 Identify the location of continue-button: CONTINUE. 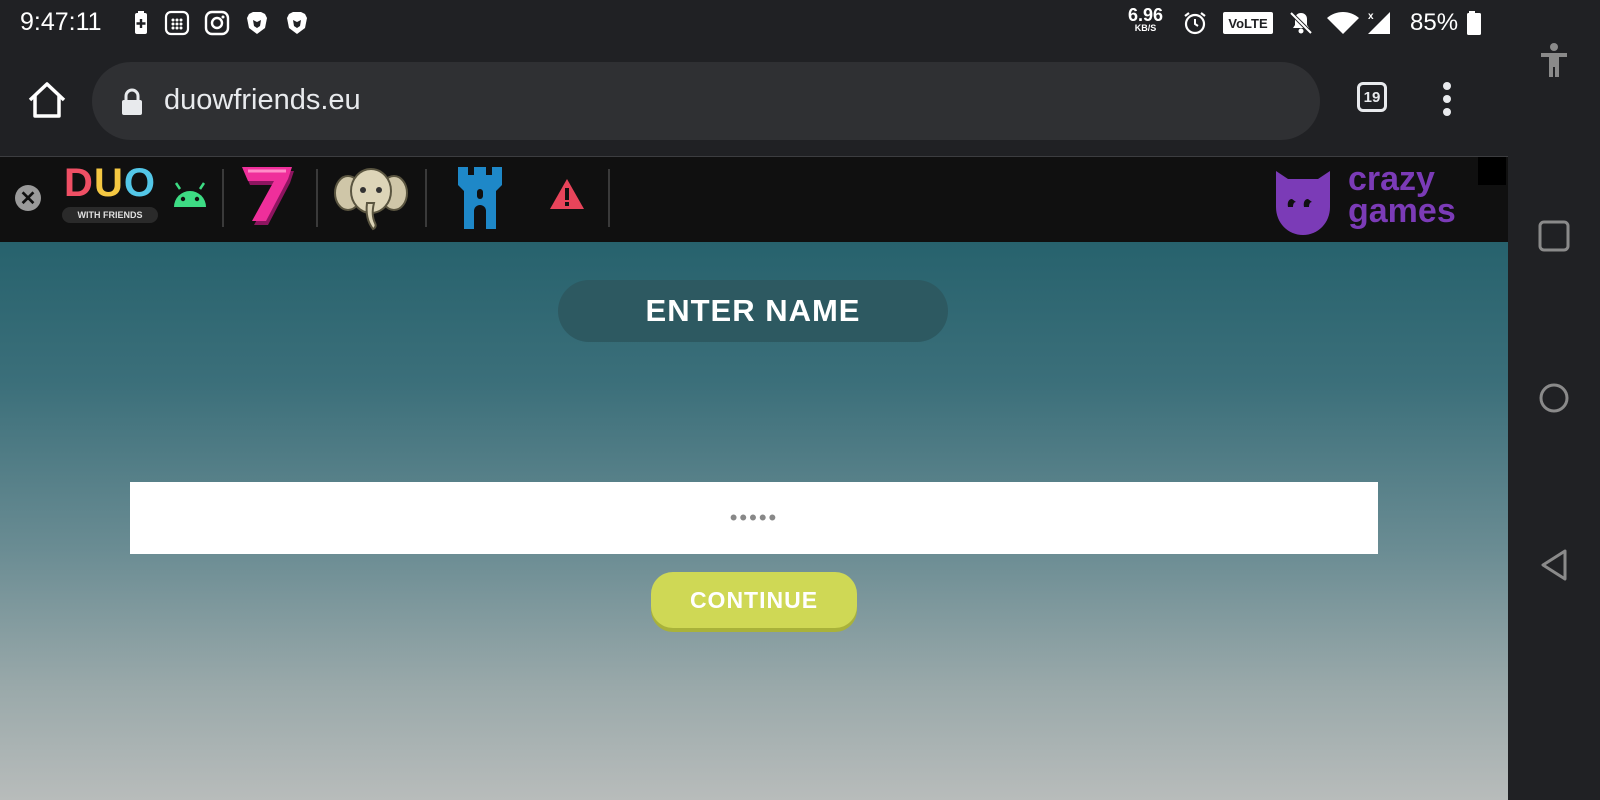
(754, 600).